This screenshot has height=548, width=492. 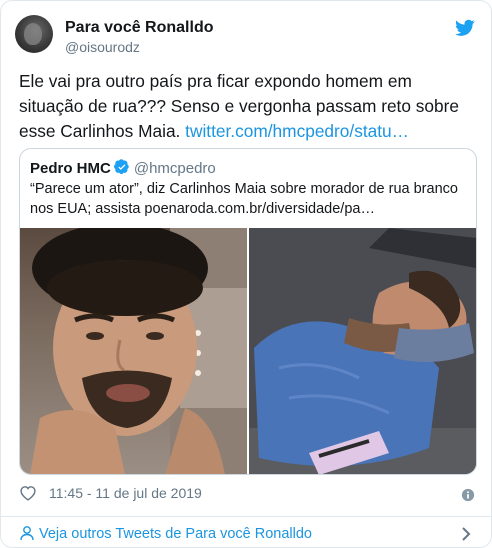 I want to click on twitter-bird-icon, so click(x=465, y=28).